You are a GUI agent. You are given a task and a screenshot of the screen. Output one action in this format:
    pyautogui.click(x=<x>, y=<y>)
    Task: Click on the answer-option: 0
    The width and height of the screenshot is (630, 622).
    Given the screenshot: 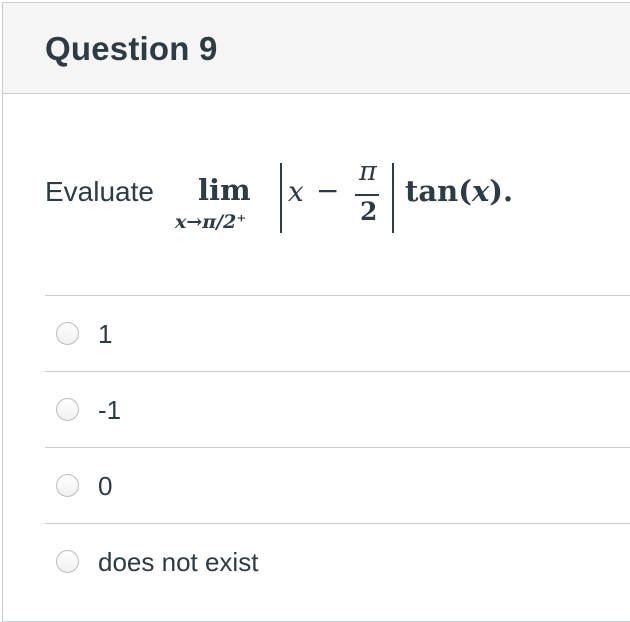 What is the action you would take?
    pyautogui.click(x=337, y=485)
    